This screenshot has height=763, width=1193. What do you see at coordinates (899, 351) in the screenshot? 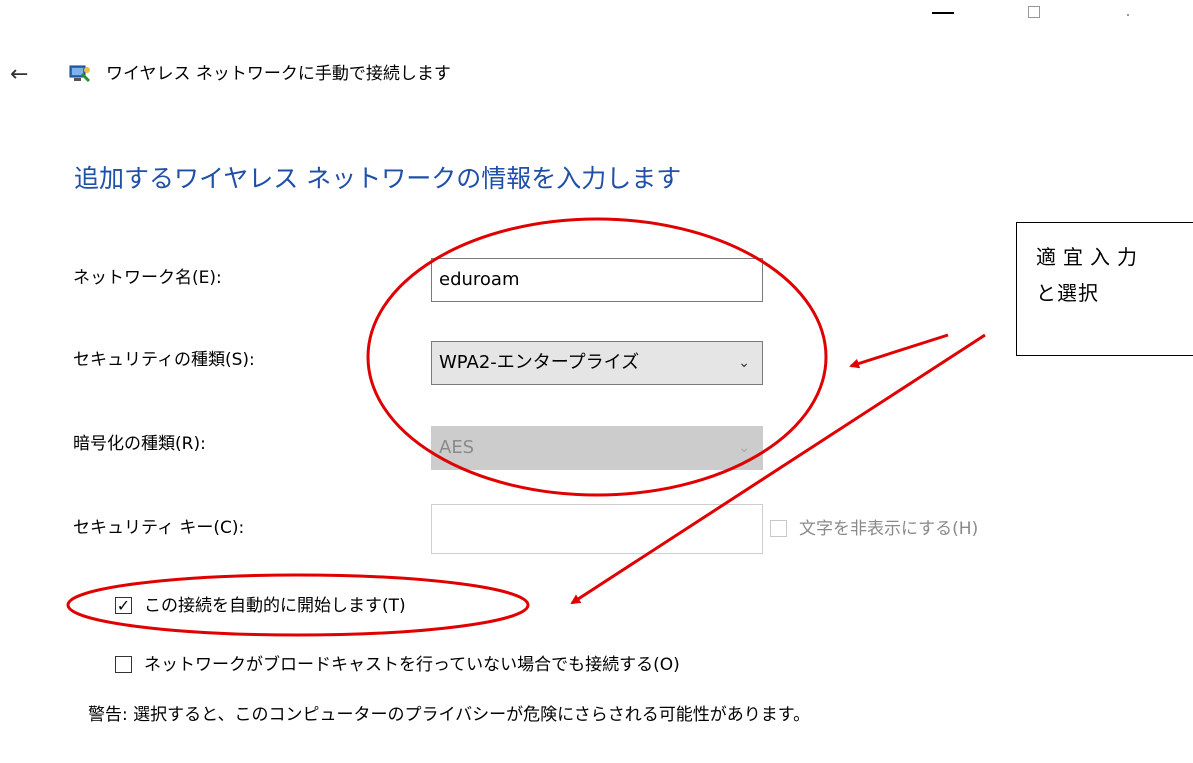
I see `annotation-arrow-security-type` at bounding box center [899, 351].